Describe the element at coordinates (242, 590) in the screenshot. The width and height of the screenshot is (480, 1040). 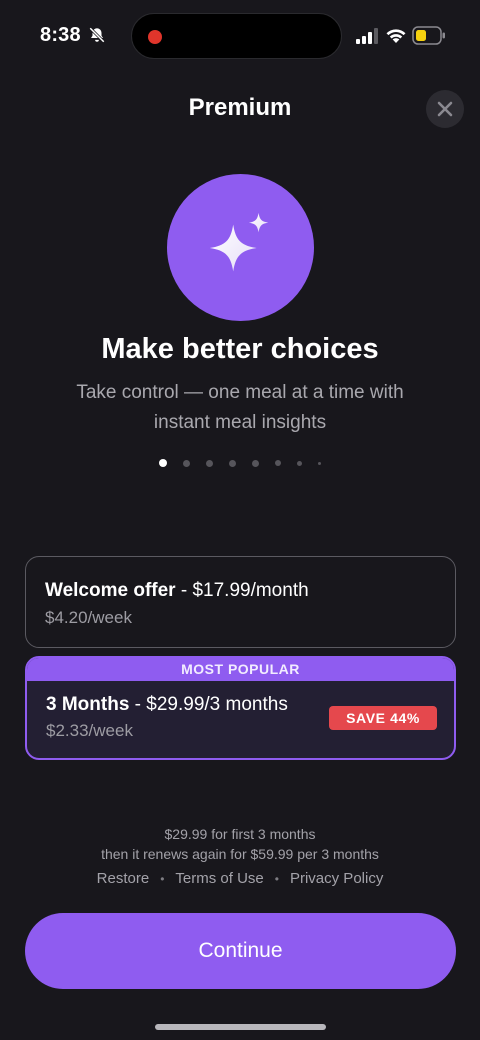
I see `plan-price: - $17.99/month` at that location.